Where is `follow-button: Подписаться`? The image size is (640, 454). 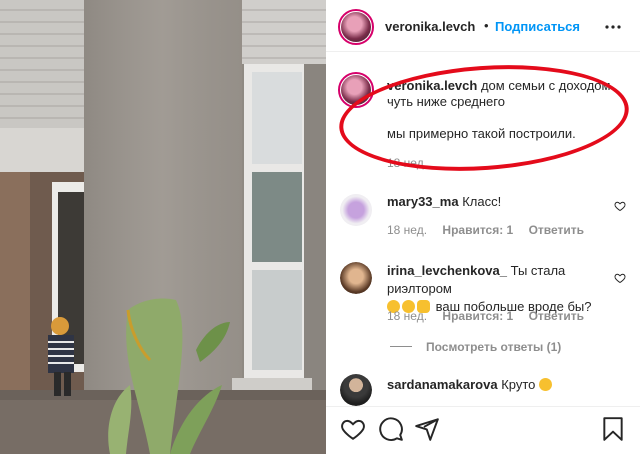 follow-button: Подписаться is located at coordinates (537, 26).